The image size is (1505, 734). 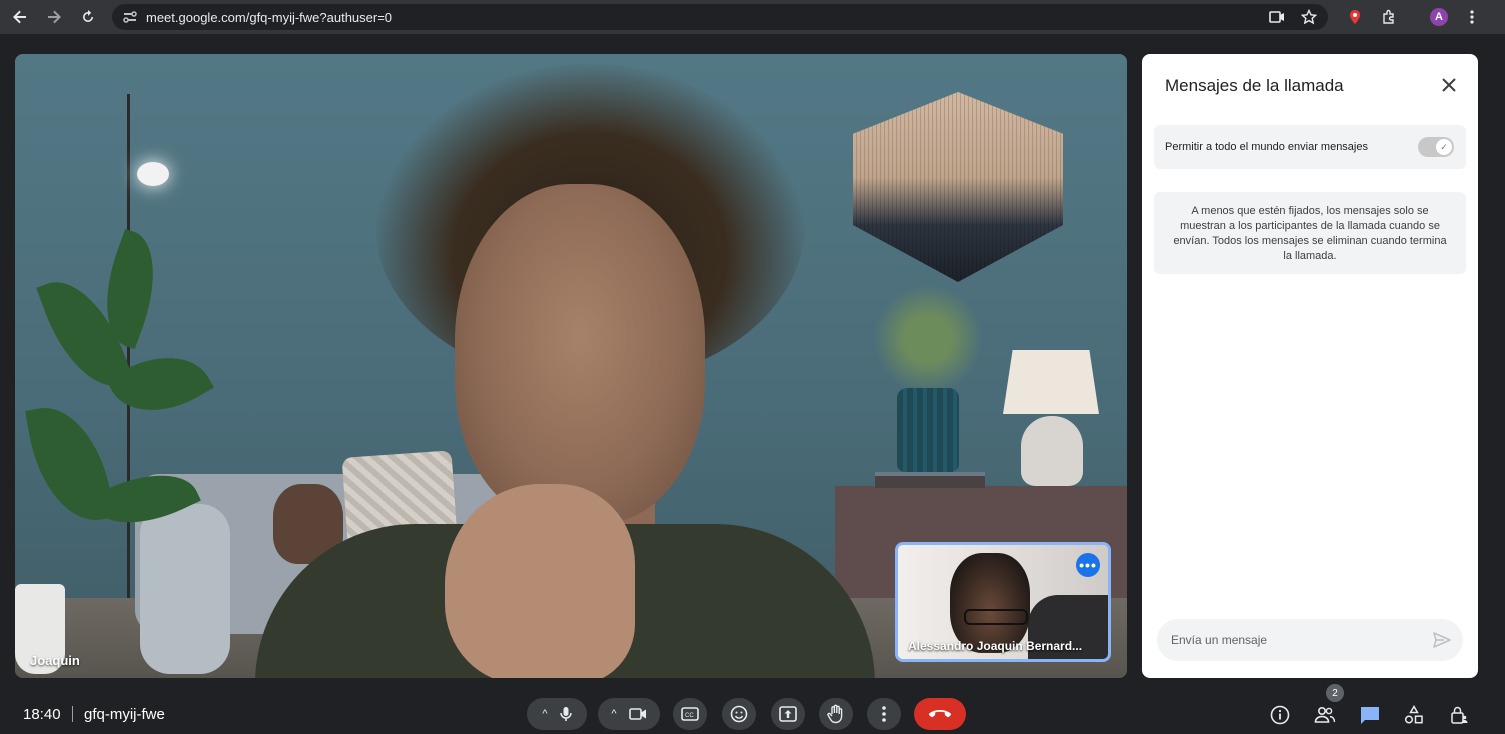 What do you see at coordinates (930, 480) in the screenshot?
I see `background-books` at bounding box center [930, 480].